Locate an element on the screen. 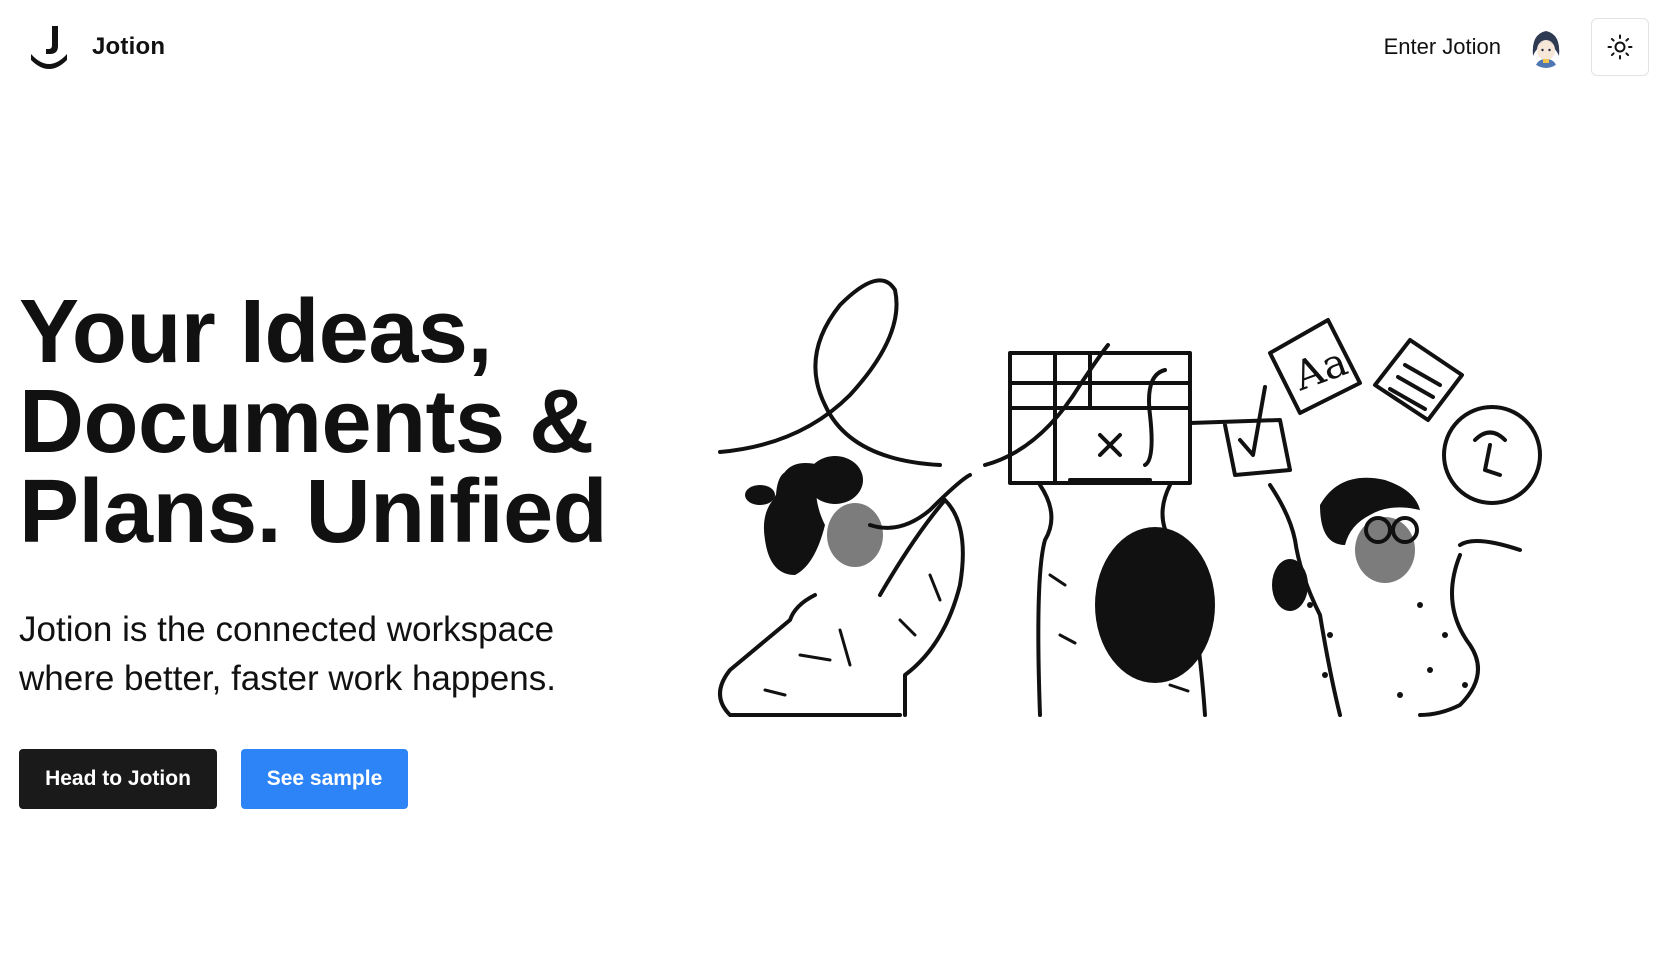 Image resolution: width=1661 pixels, height=959 pixels. subtext-line: Jotion is the connected workspace is located at coordinates (287, 629).